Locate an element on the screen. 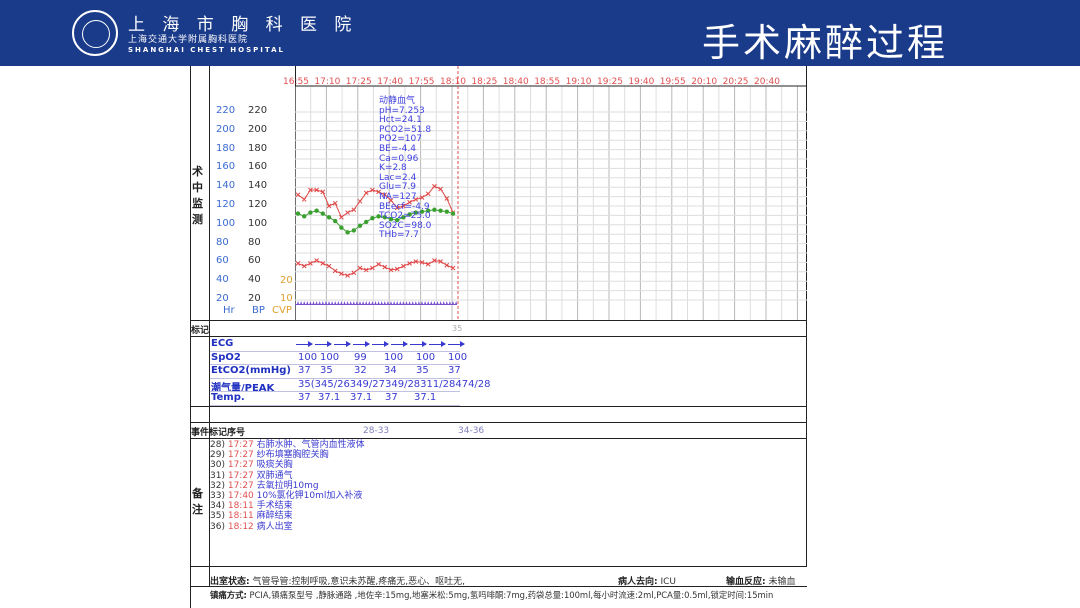 The height and width of the screenshot is (608, 1080). note-row: 32) 17:27 去氧拉明10mg is located at coordinates (287, 486).